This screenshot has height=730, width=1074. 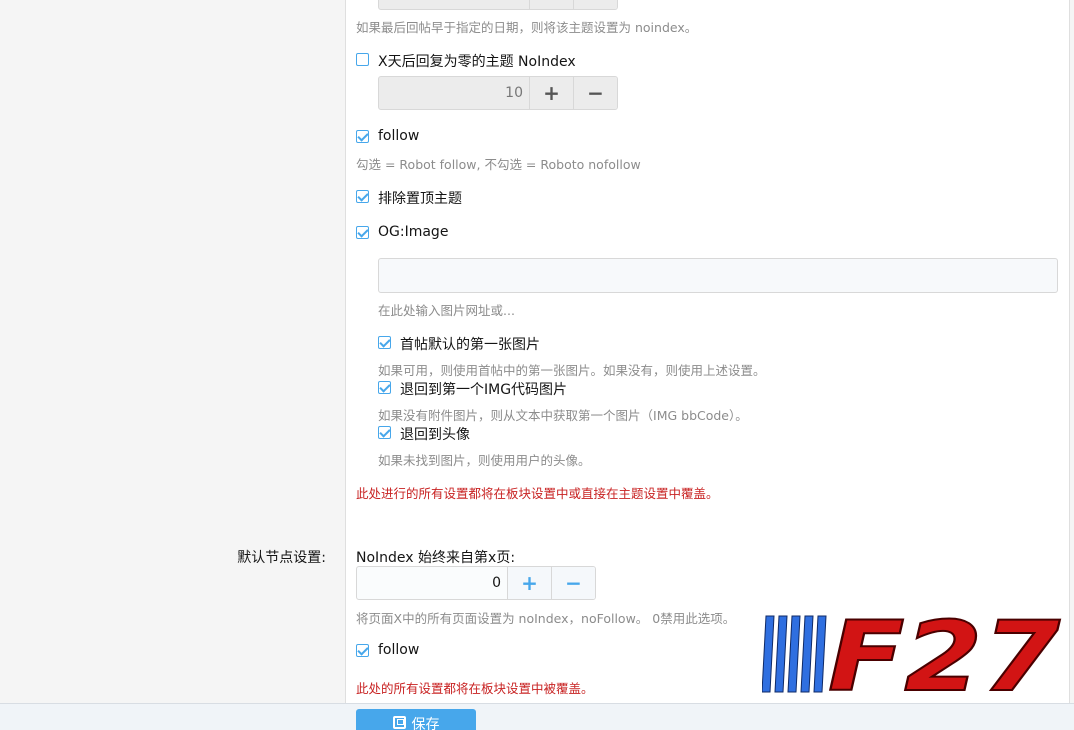 What do you see at coordinates (399, 722) in the screenshot?
I see `floppy-disk-icon` at bounding box center [399, 722].